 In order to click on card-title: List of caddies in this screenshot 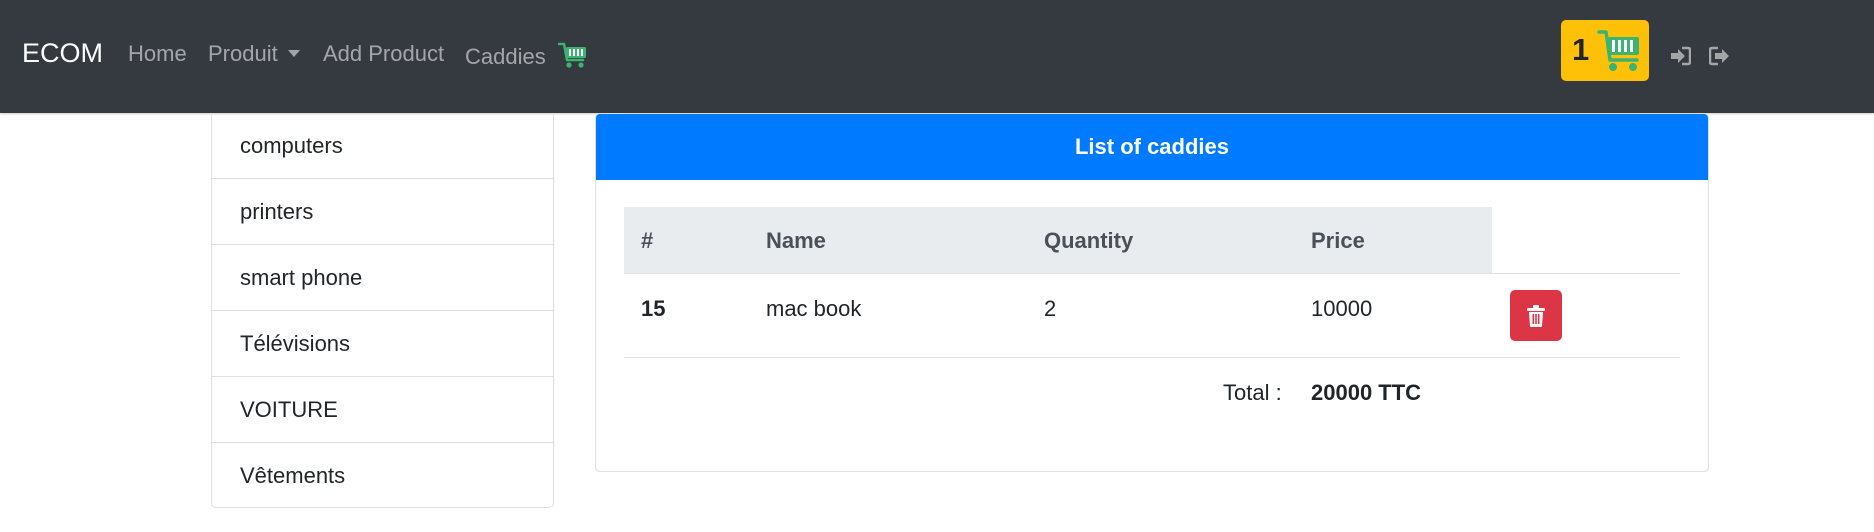, I will do `click(1152, 147)`.